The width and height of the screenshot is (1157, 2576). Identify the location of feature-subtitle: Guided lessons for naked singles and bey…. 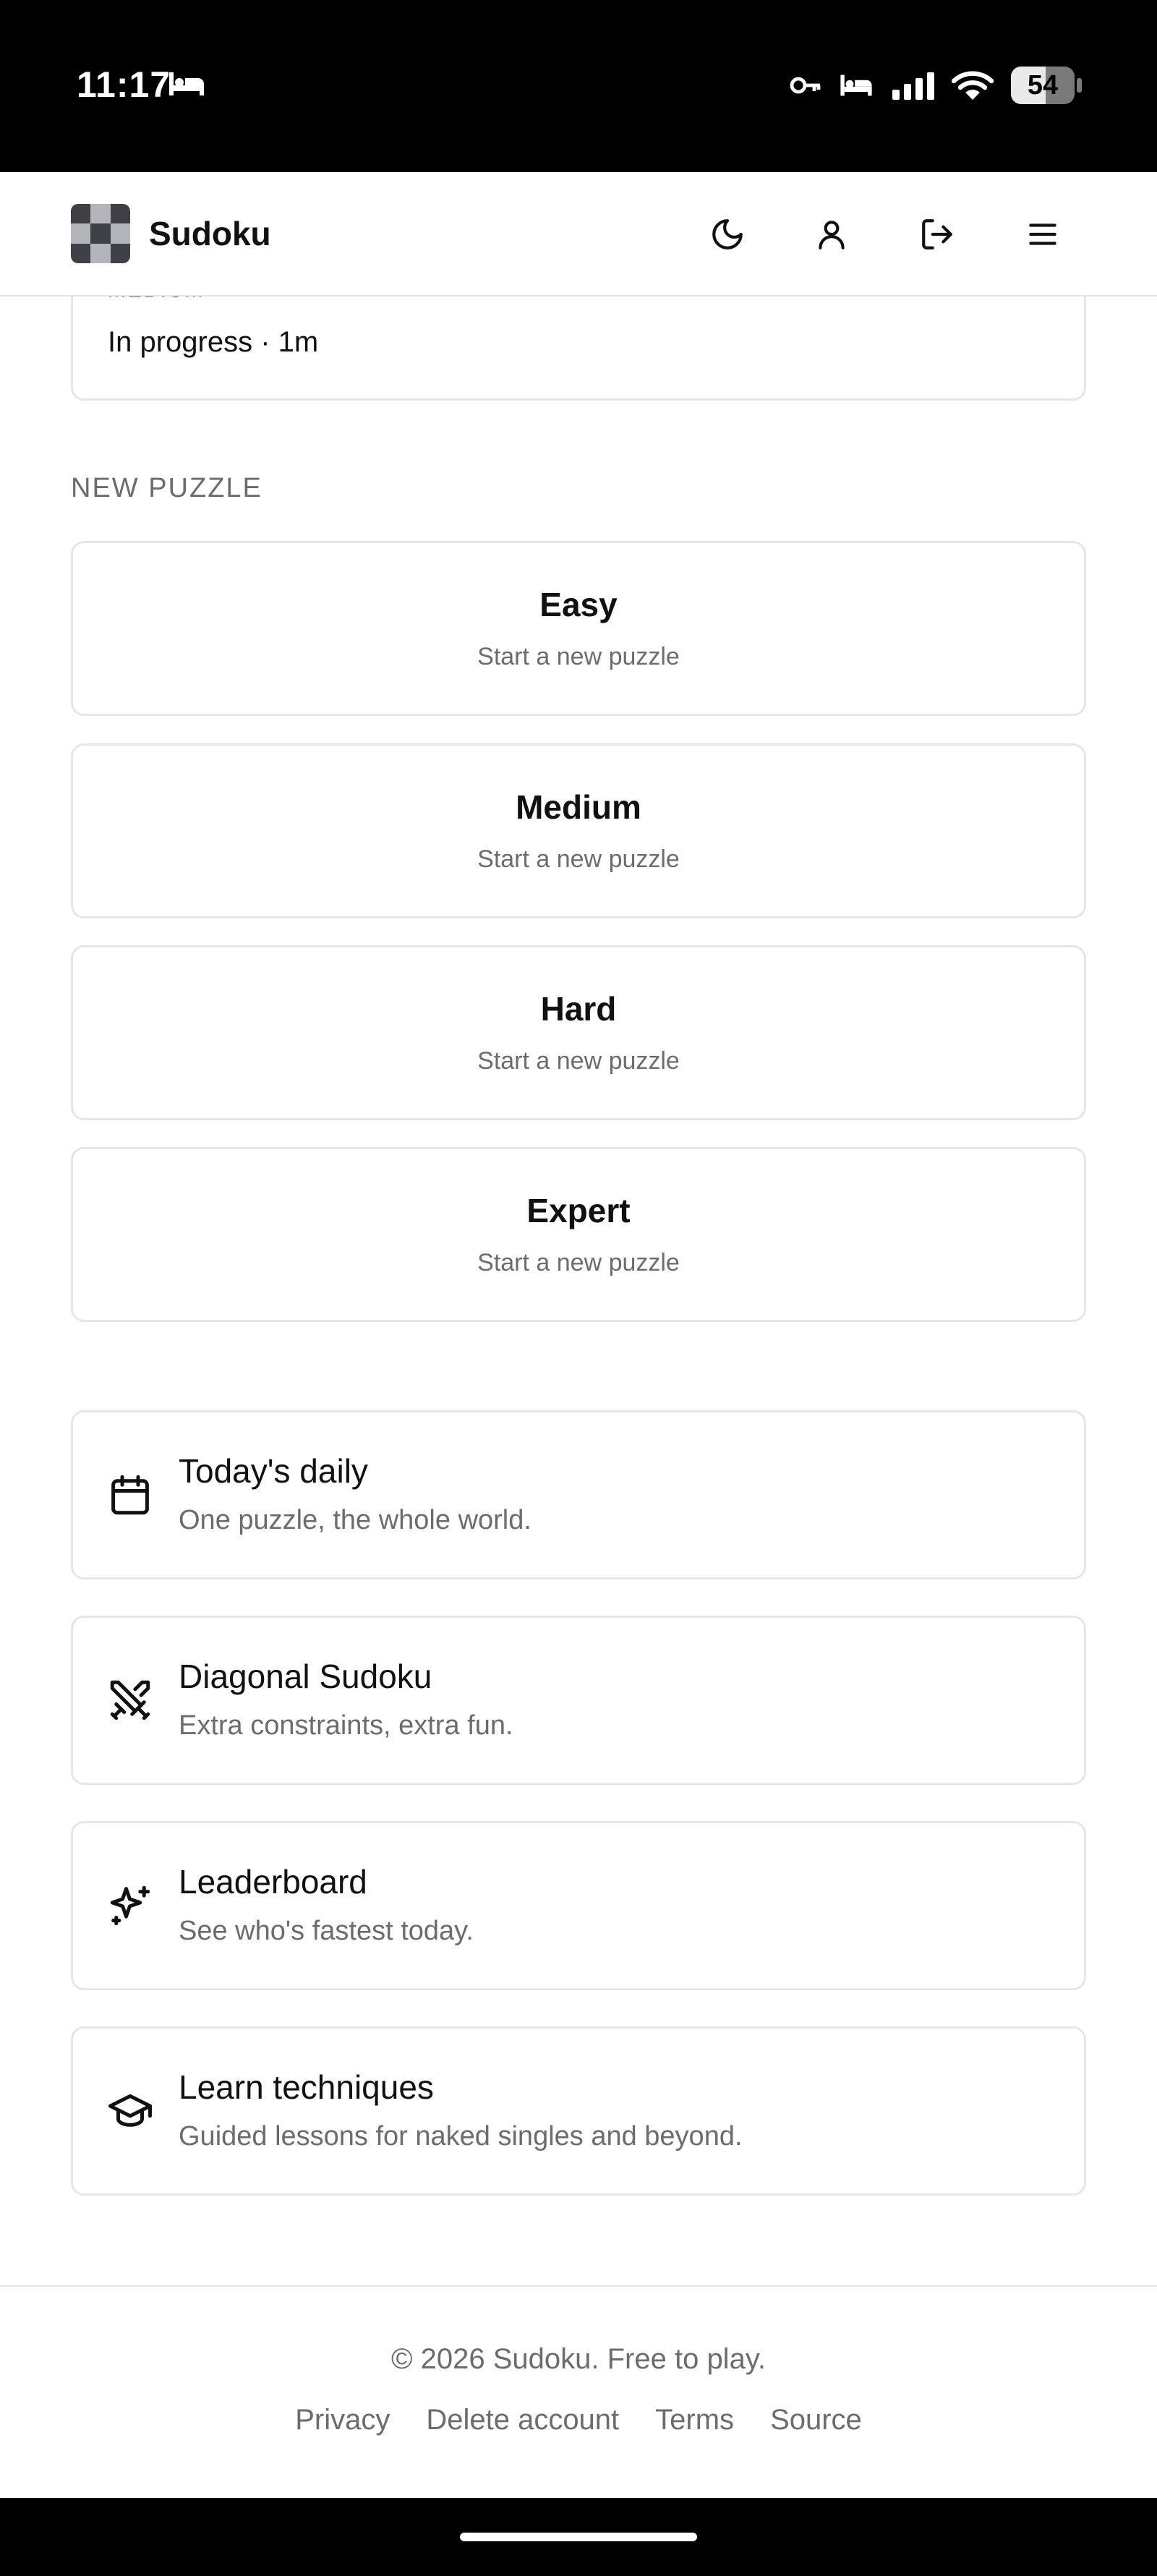
(461, 2136).